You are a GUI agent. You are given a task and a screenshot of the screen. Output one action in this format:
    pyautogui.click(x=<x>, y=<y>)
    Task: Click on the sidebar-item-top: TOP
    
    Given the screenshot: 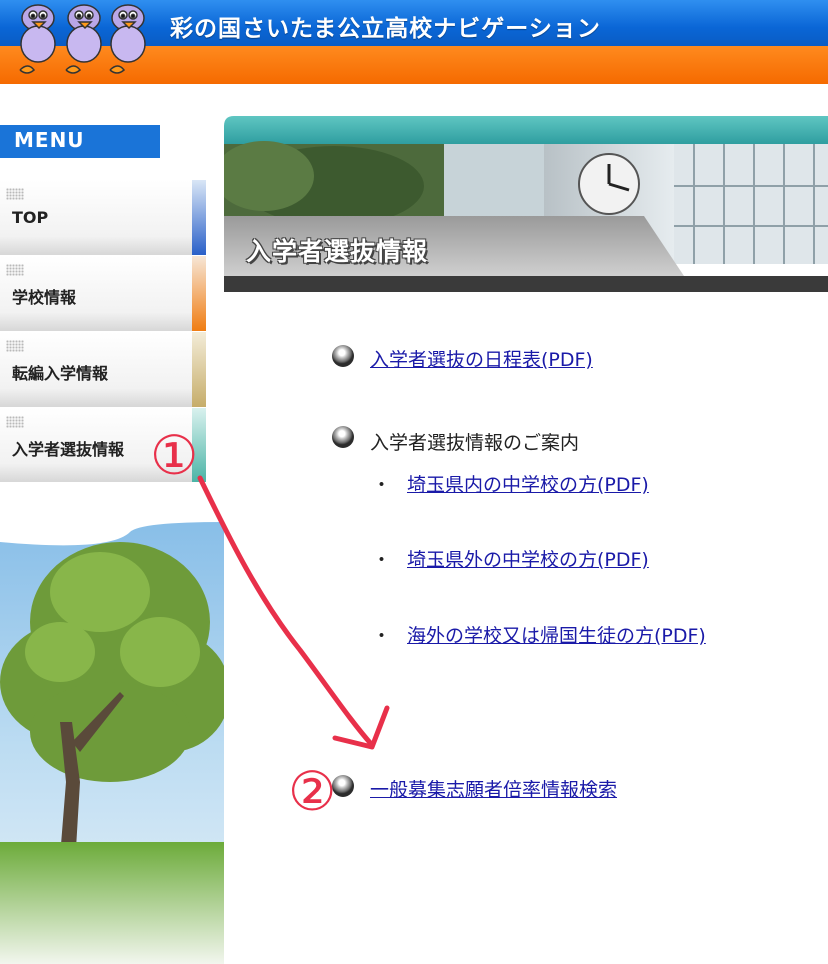 What is the action you would take?
    pyautogui.click(x=103, y=217)
    